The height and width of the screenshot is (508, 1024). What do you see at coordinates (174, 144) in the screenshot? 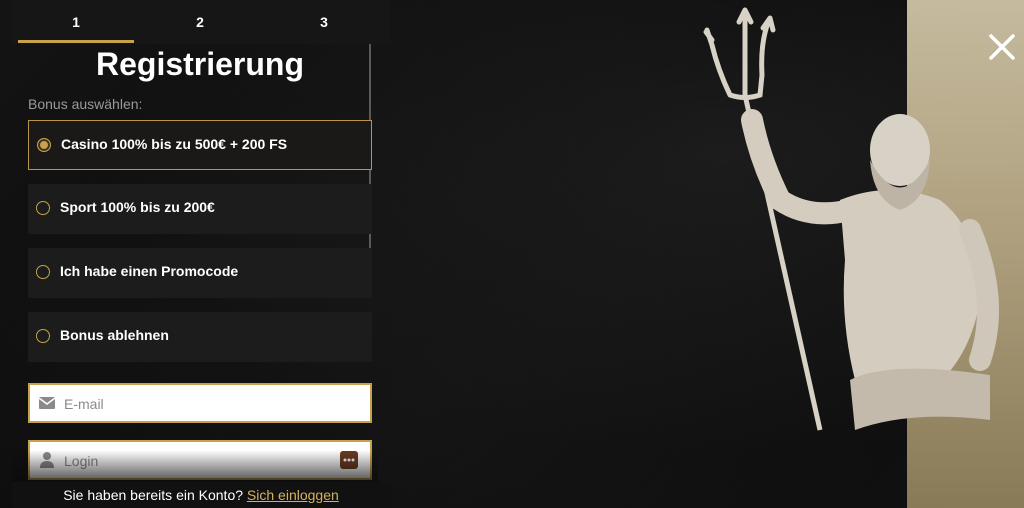
I see `bonus-option-label: Casino 100% bis zu 500€ + 200 FS` at bounding box center [174, 144].